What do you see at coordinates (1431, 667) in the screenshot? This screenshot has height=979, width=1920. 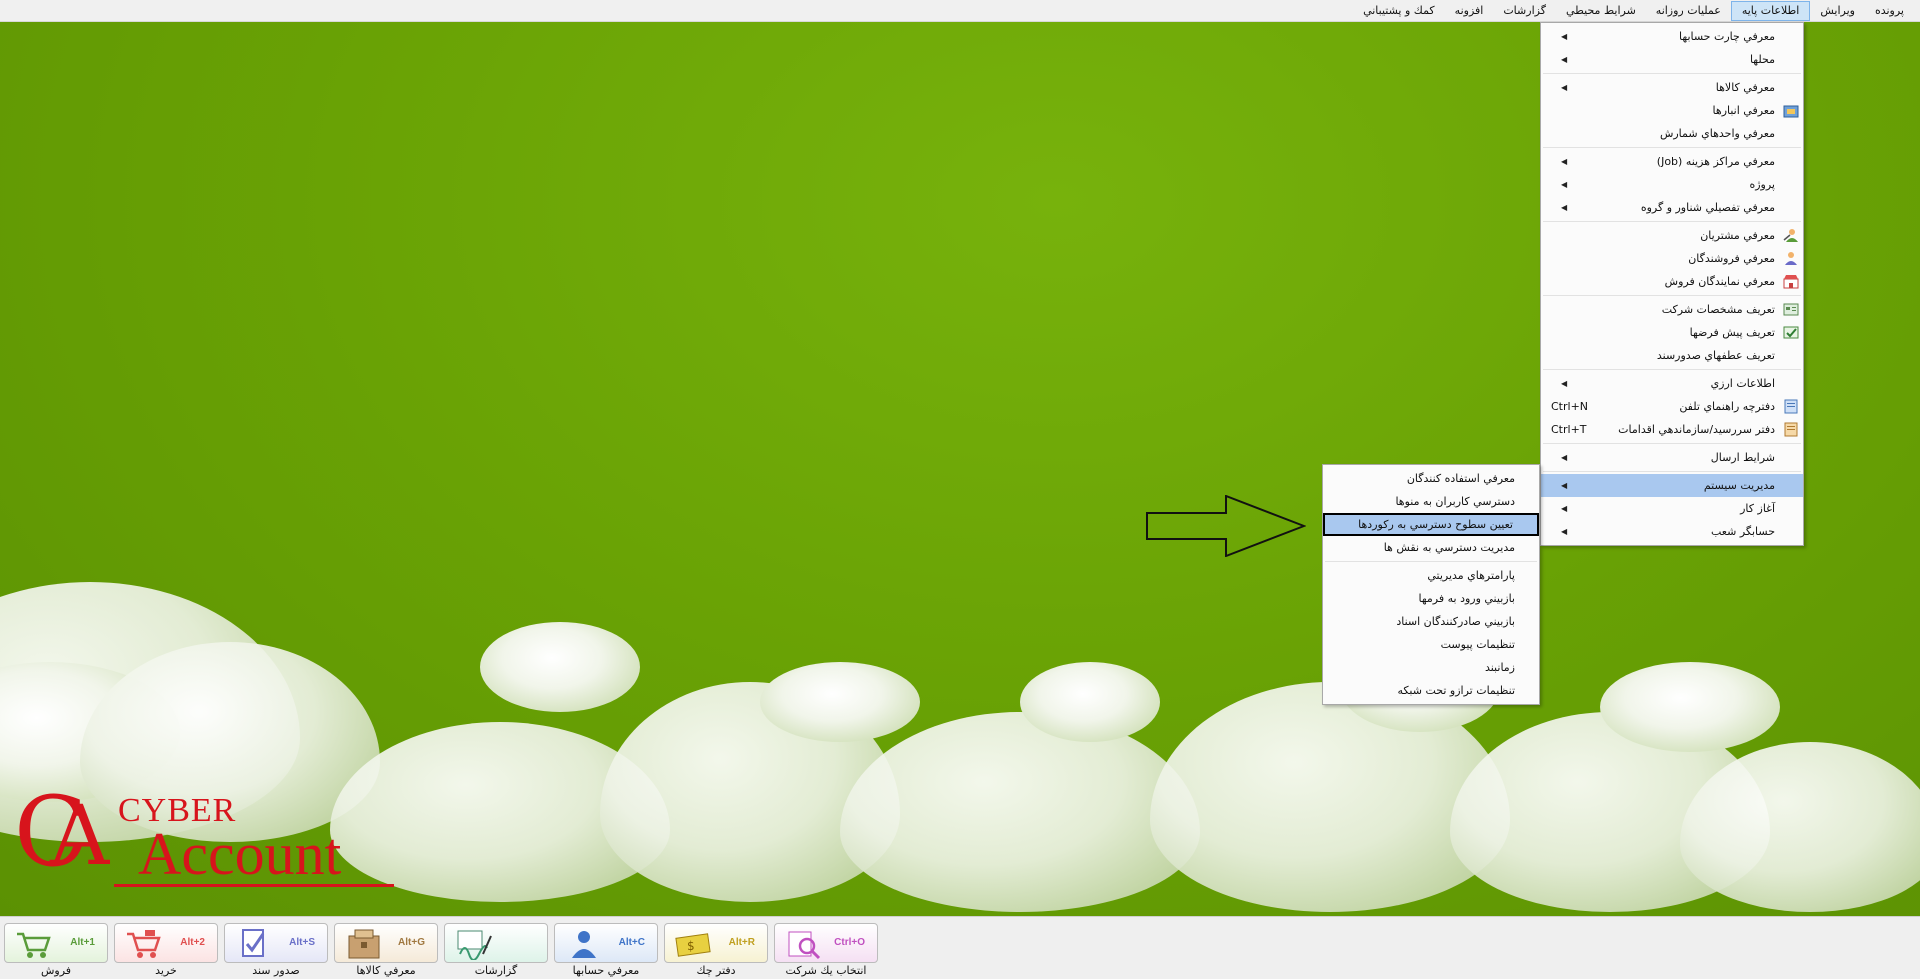 I see `submenu-item-9: زمانبند` at bounding box center [1431, 667].